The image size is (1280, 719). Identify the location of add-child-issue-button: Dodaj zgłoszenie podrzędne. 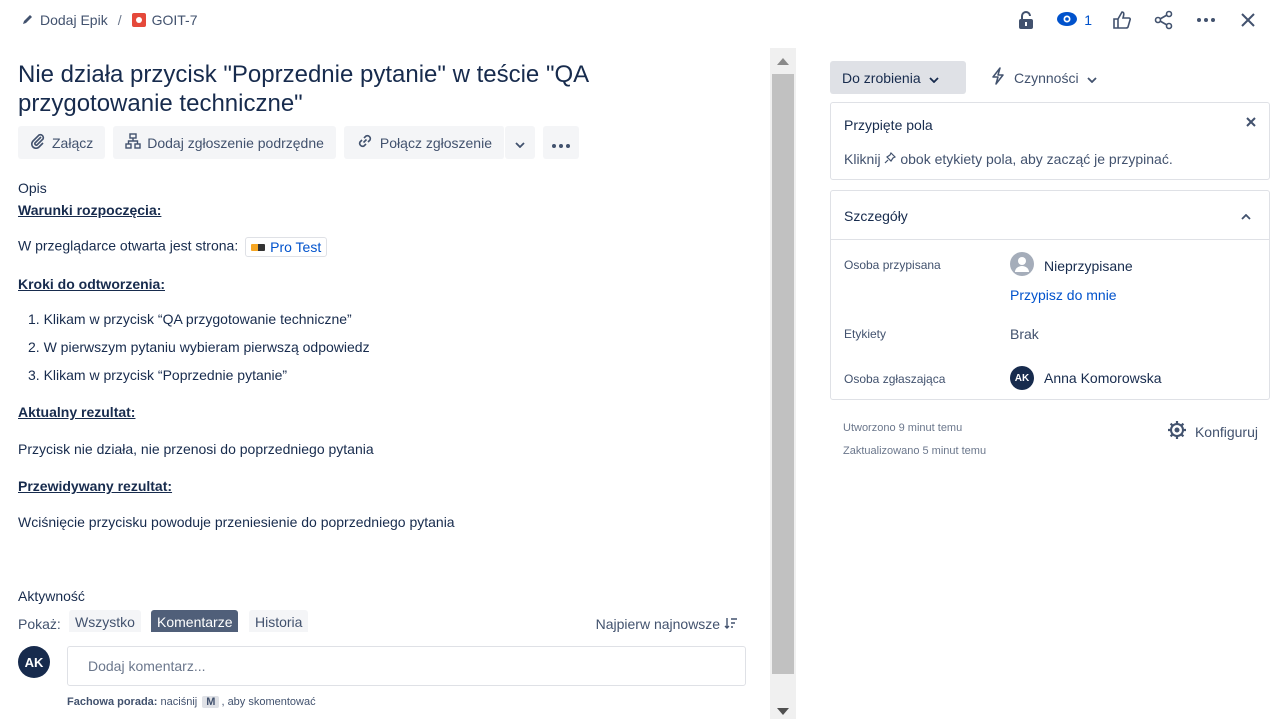
(224, 142).